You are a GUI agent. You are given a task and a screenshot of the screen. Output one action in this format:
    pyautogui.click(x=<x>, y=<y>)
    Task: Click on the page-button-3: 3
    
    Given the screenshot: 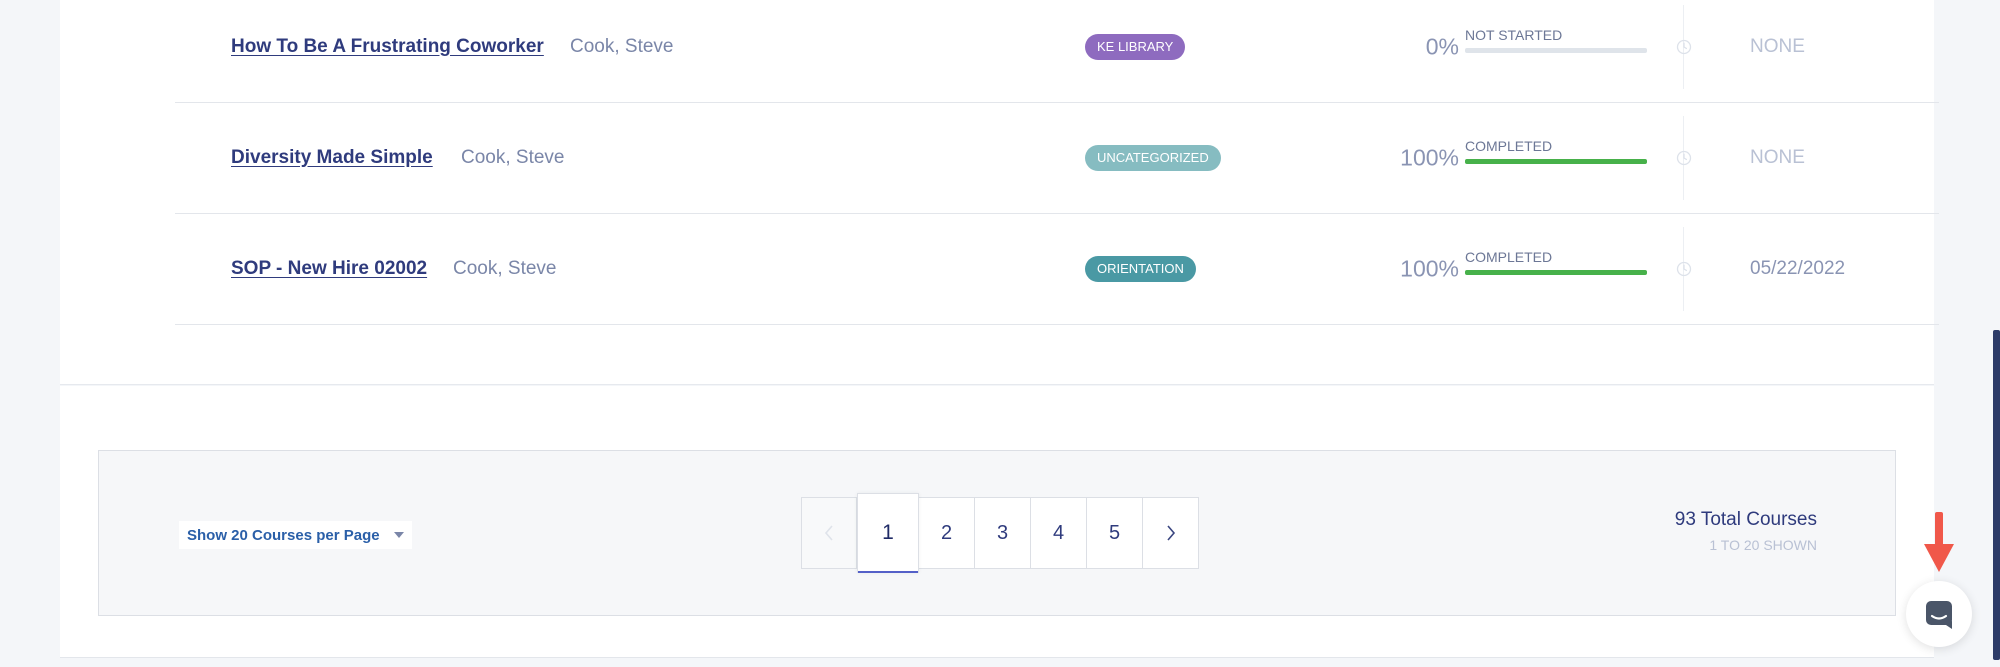 What is the action you would take?
    pyautogui.click(x=1003, y=533)
    